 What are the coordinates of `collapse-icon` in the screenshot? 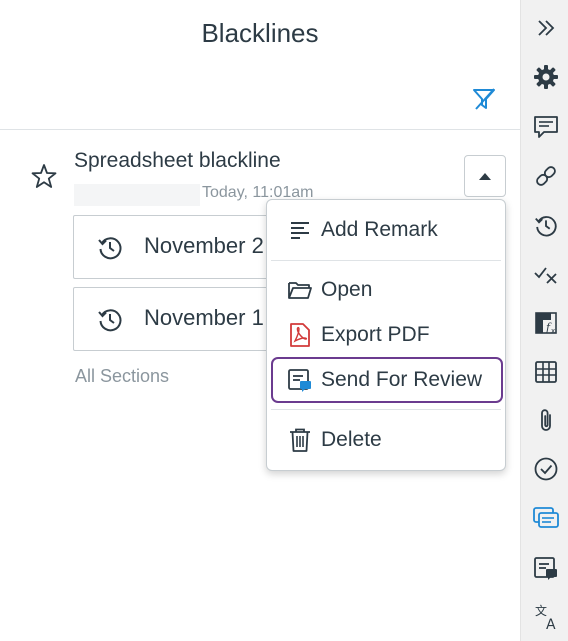 It's located at (546, 28).